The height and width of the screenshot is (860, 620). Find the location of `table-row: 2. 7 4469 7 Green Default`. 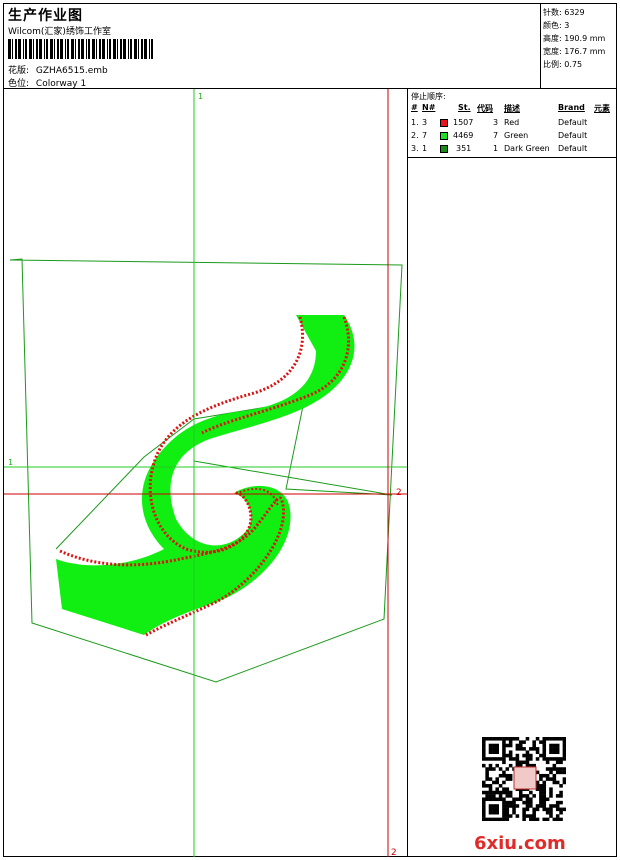

table-row: 2. 7 4469 7 Green Default is located at coordinates (499, 135).